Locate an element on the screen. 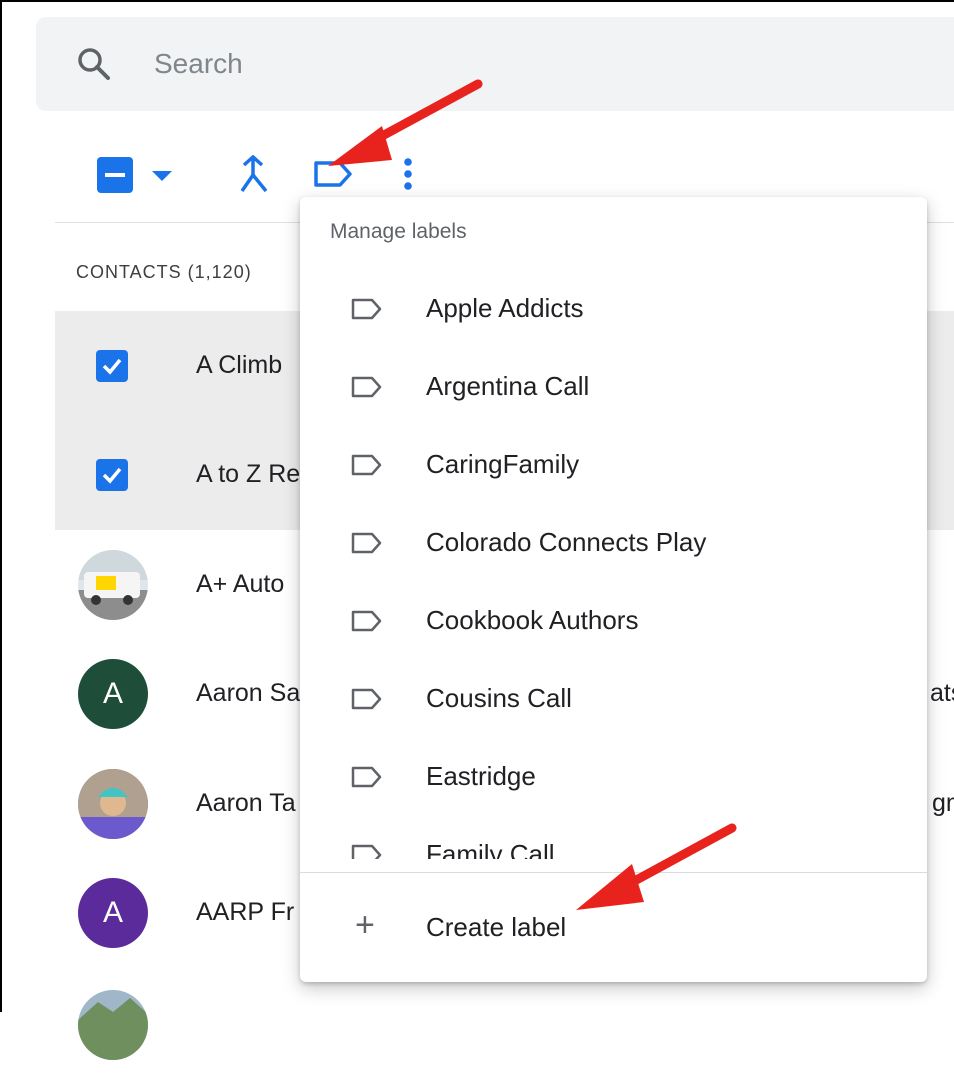 Image resolution: width=954 pixels, height=1078 pixels. menu-header: Manage labels is located at coordinates (398, 231).